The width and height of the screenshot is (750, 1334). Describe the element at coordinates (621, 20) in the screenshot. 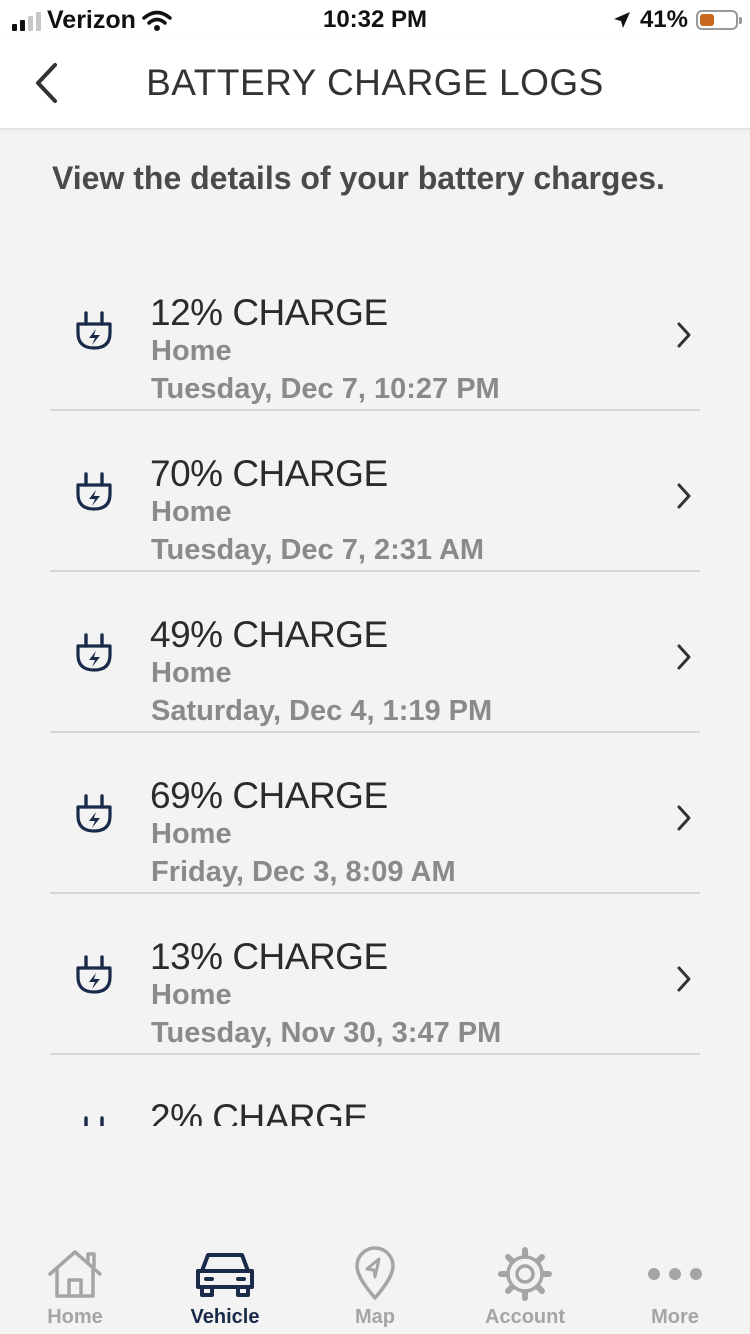

I see `location-arrow-icon` at that location.